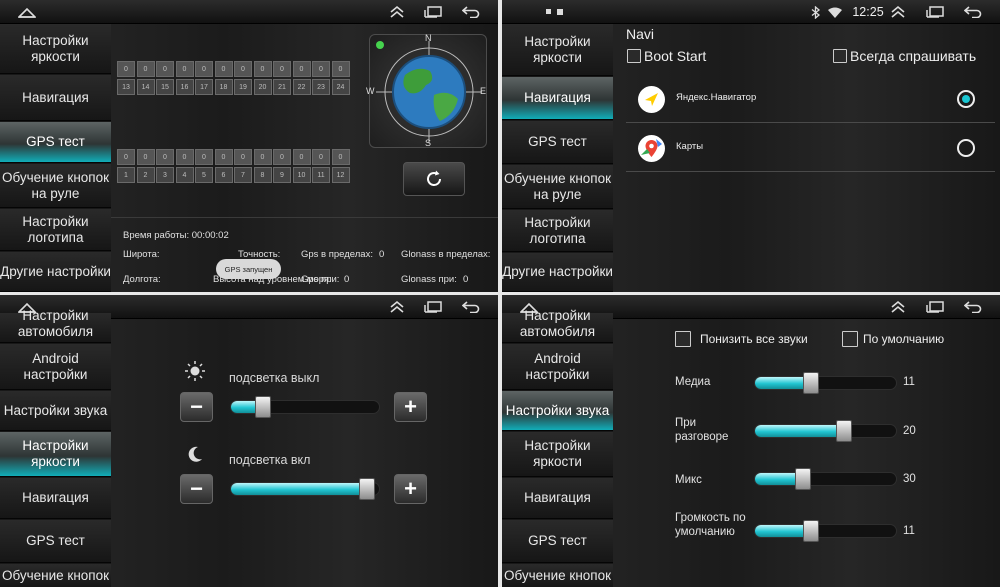 The width and height of the screenshot is (1000, 587). What do you see at coordinates (710, 525) in the screenshot?
I see `default-volume-label: Громкость по умолчанию` at bounding box center [710, 525].